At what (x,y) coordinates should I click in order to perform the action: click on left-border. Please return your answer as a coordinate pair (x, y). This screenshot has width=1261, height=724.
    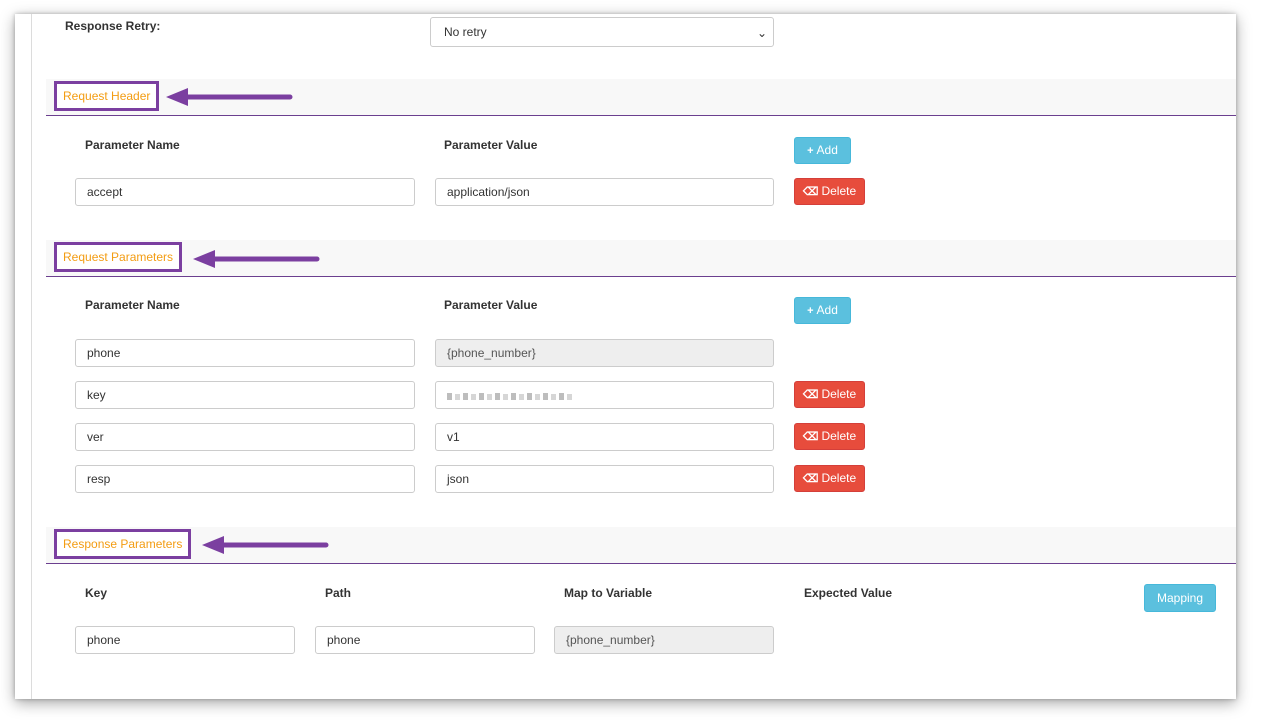
    Looking at the image, I should click on (31, 356).